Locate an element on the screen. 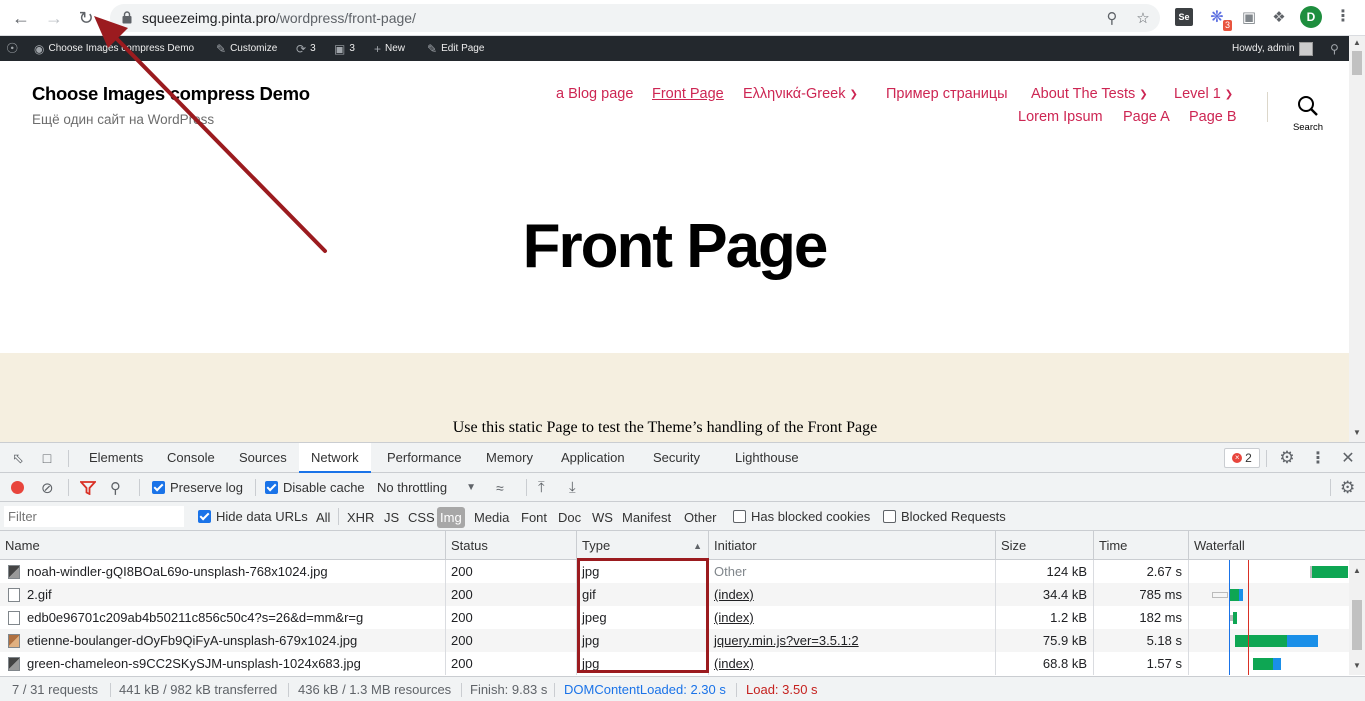 The width and height of the screenshot is (1365, 701). throttling-select: No throttling ▼ is located at coordinates (426, 487).